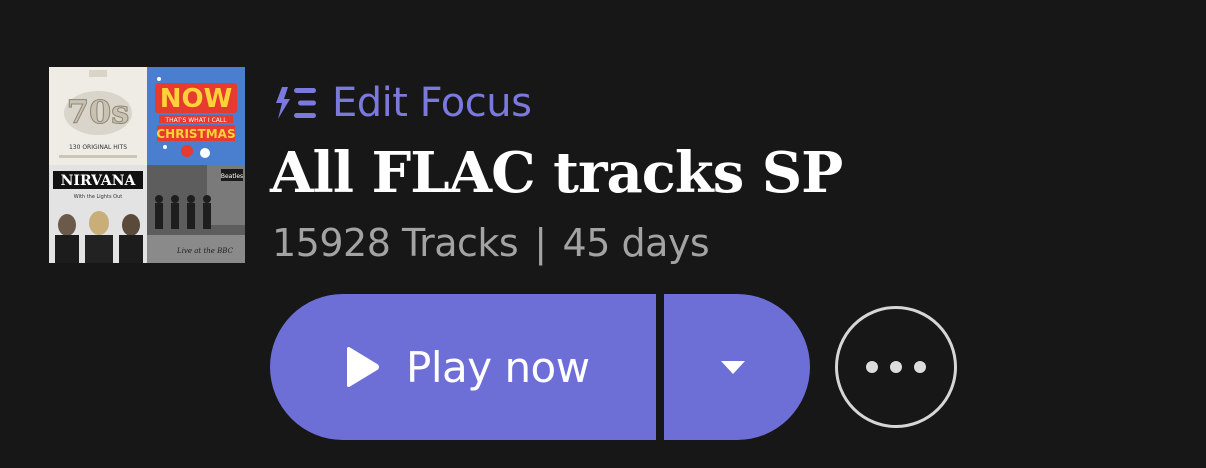 Image resolution: width=1206 pixels, height=468 pixels. I want to click on track-count: 15928 Tracks, so click(395, 243).